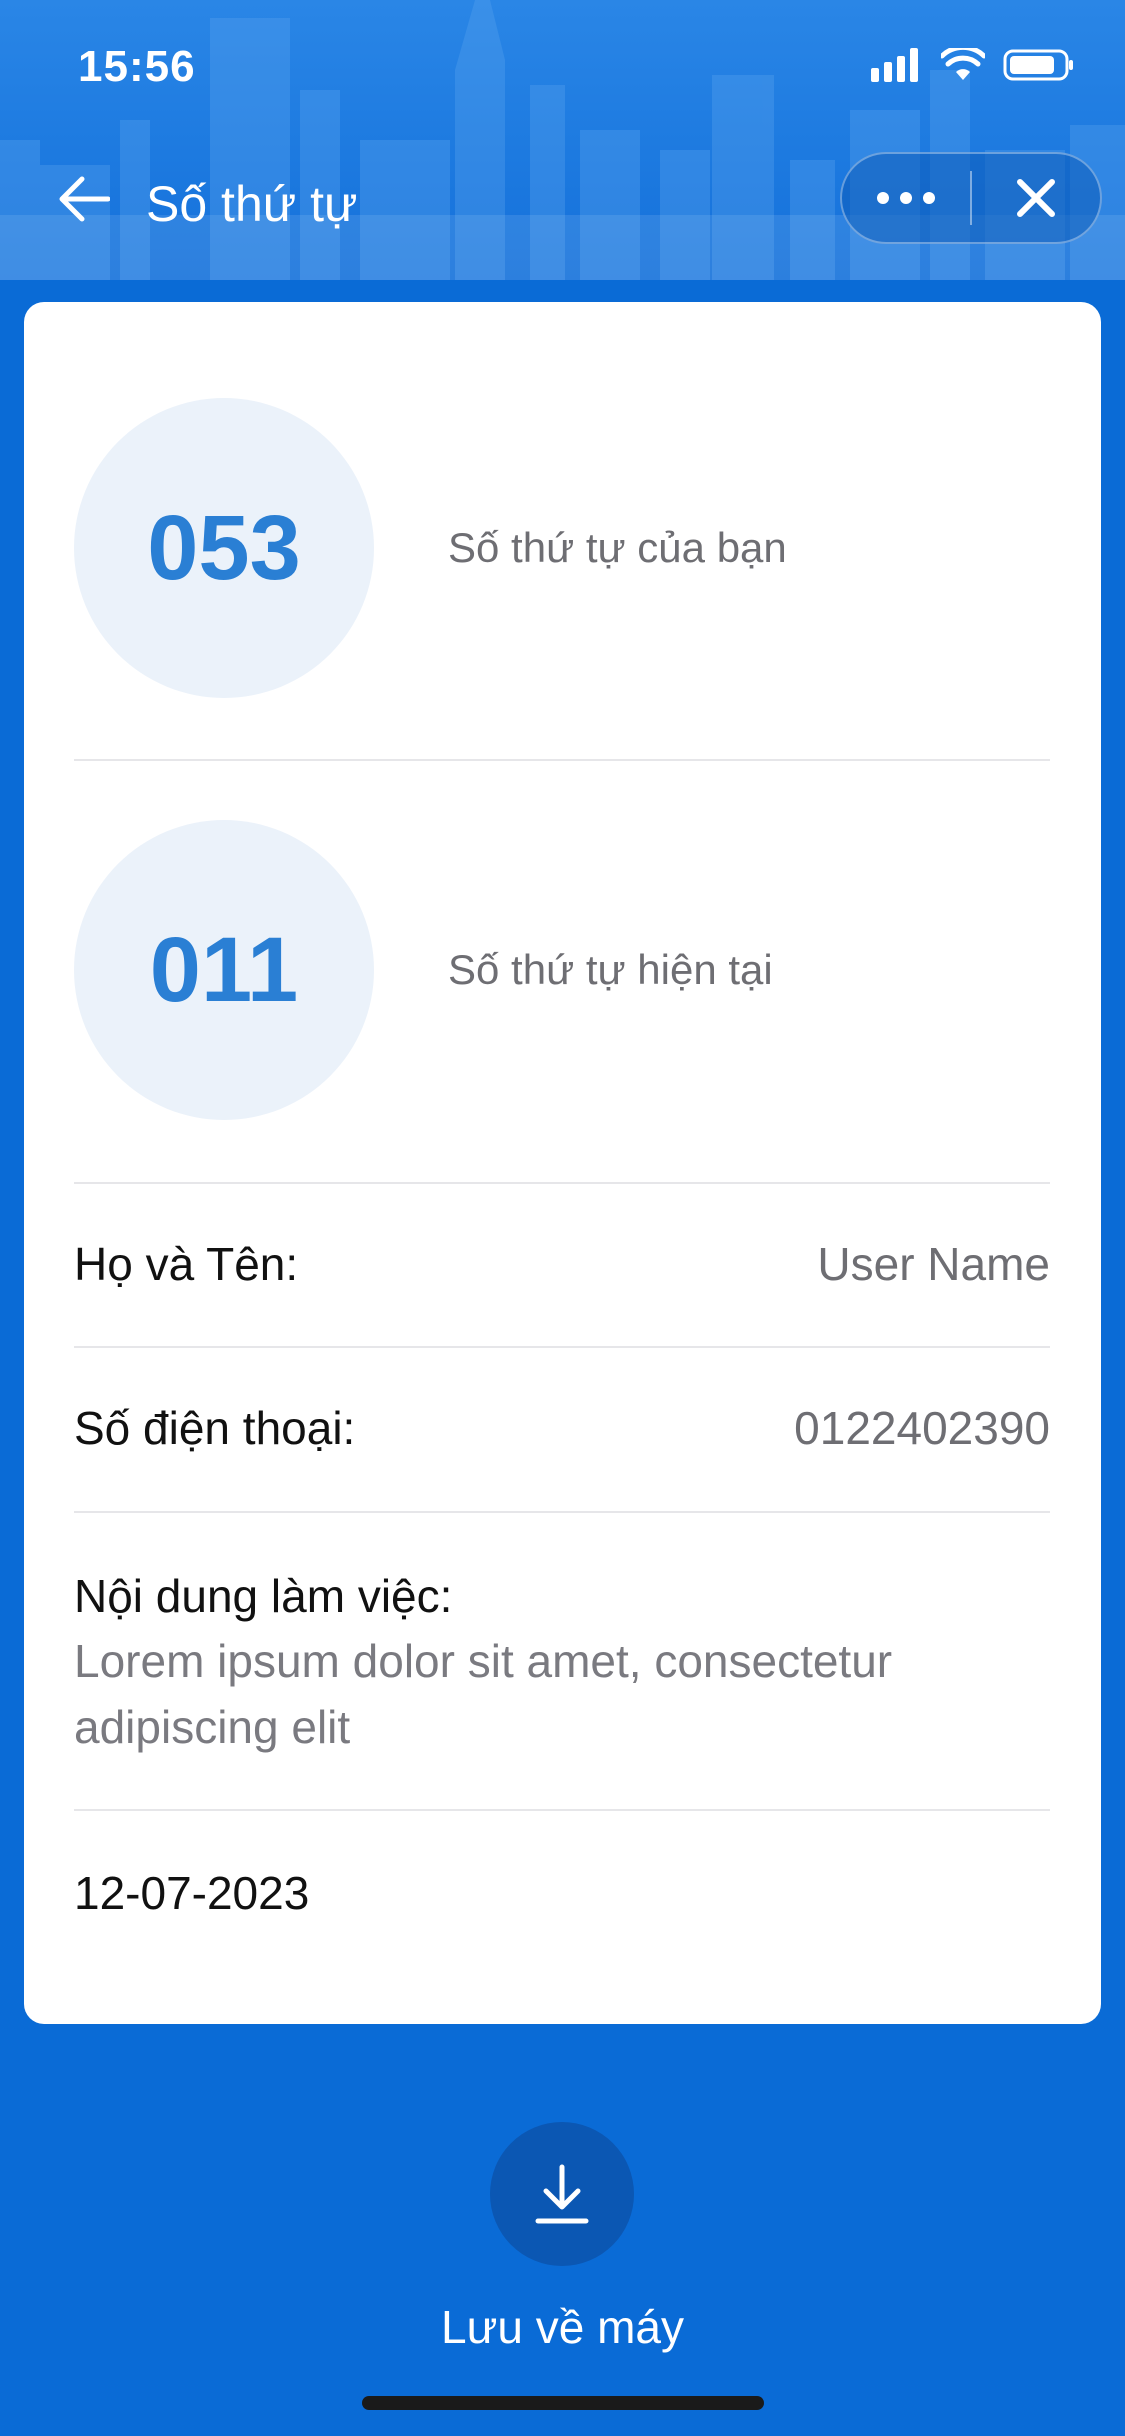 The height and width of the screenshot is (2436, 1125). I want to click on your-number-circle: 053, so click(224, 548).